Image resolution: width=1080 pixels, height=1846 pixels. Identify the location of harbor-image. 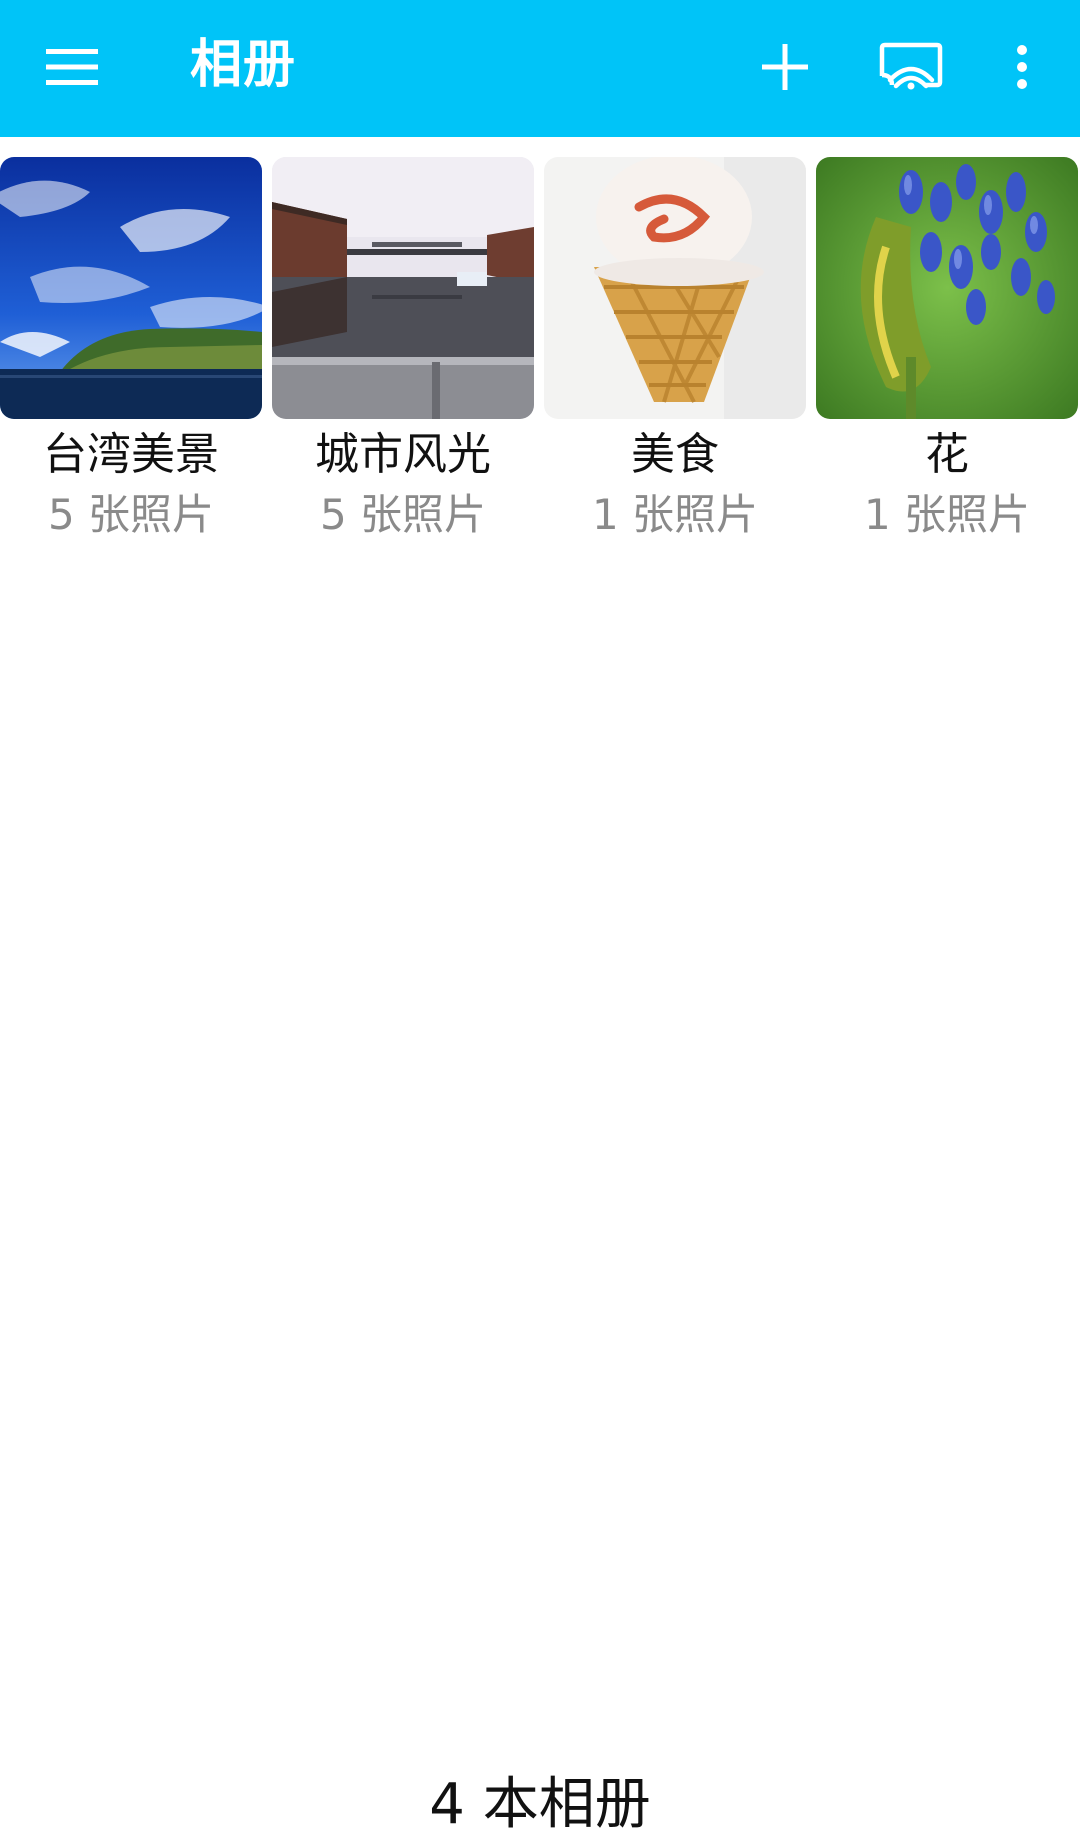
(403, 288).